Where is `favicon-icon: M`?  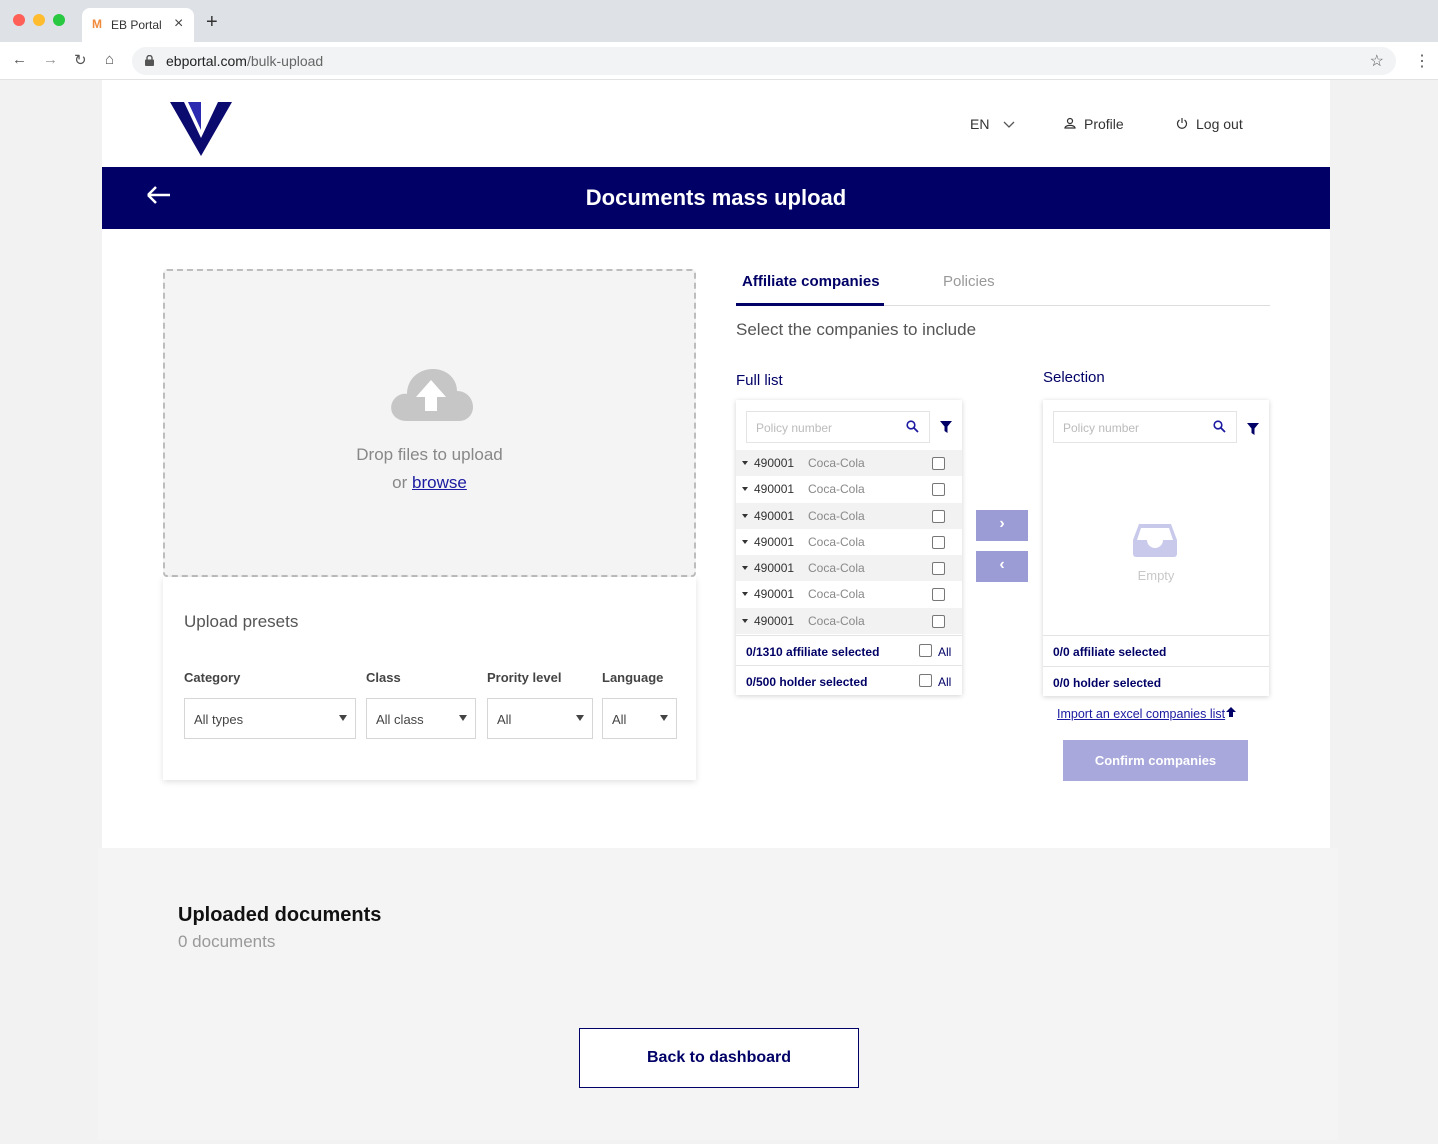 favicon-icon: M is located at coordinates (97, 24).